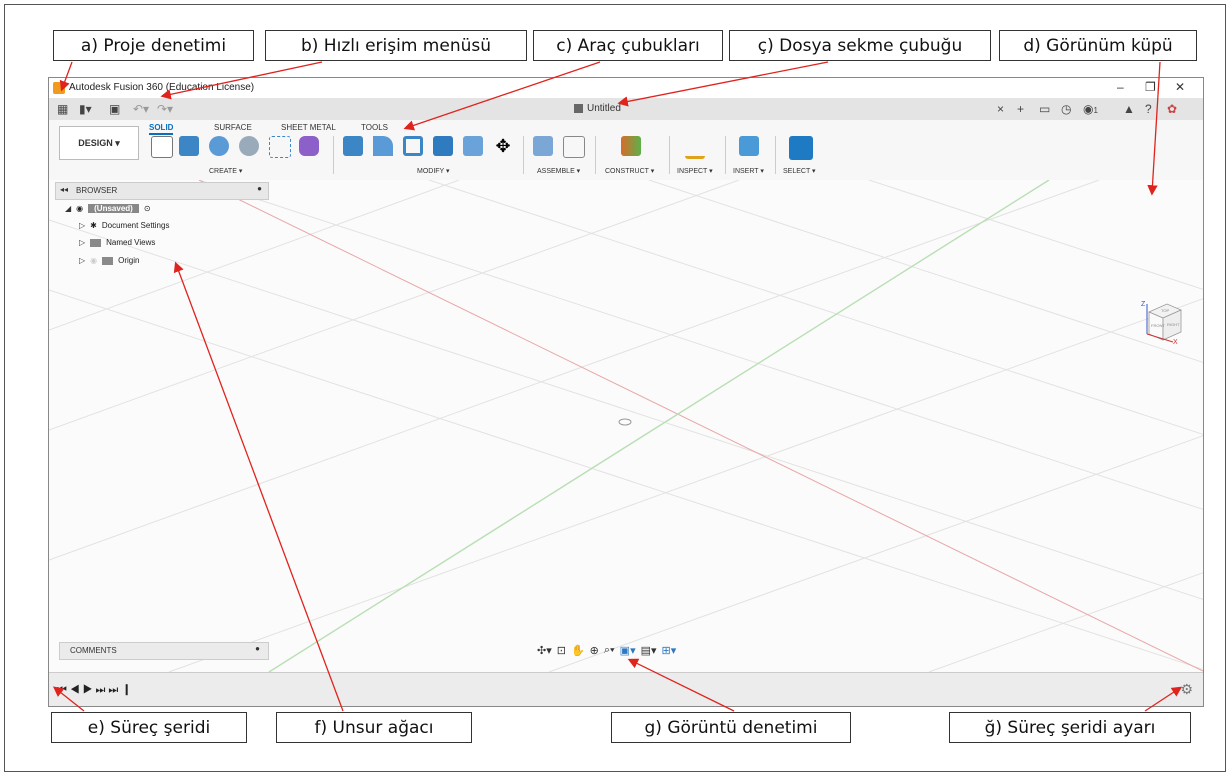  What do you see at coordinates (594, 650) in the screenshot?
I see `zoom-icon: ⊕` at bounding box center [594, 650].